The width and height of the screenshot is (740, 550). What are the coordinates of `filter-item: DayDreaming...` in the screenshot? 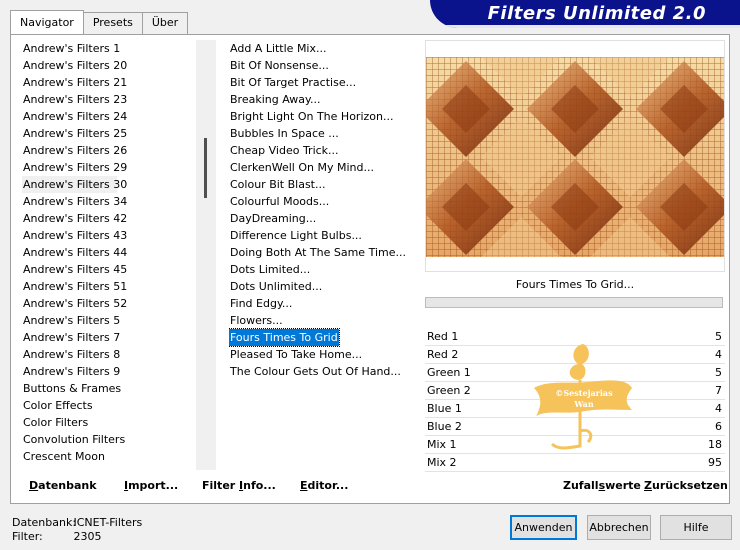 It's located at (324, 218).